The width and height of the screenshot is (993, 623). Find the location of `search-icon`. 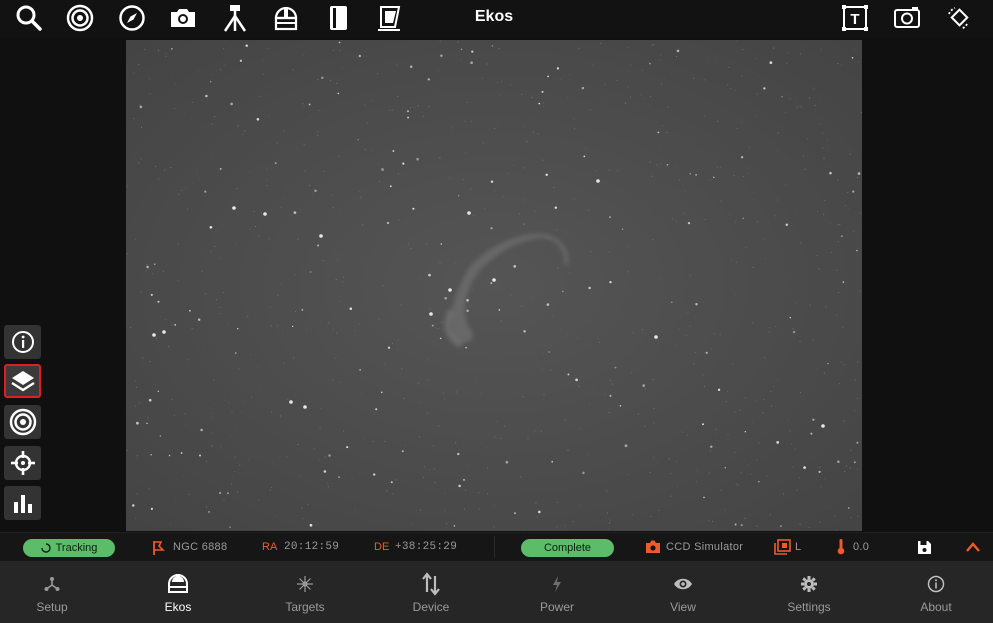

search-icon is located at coordinates (29, 18).